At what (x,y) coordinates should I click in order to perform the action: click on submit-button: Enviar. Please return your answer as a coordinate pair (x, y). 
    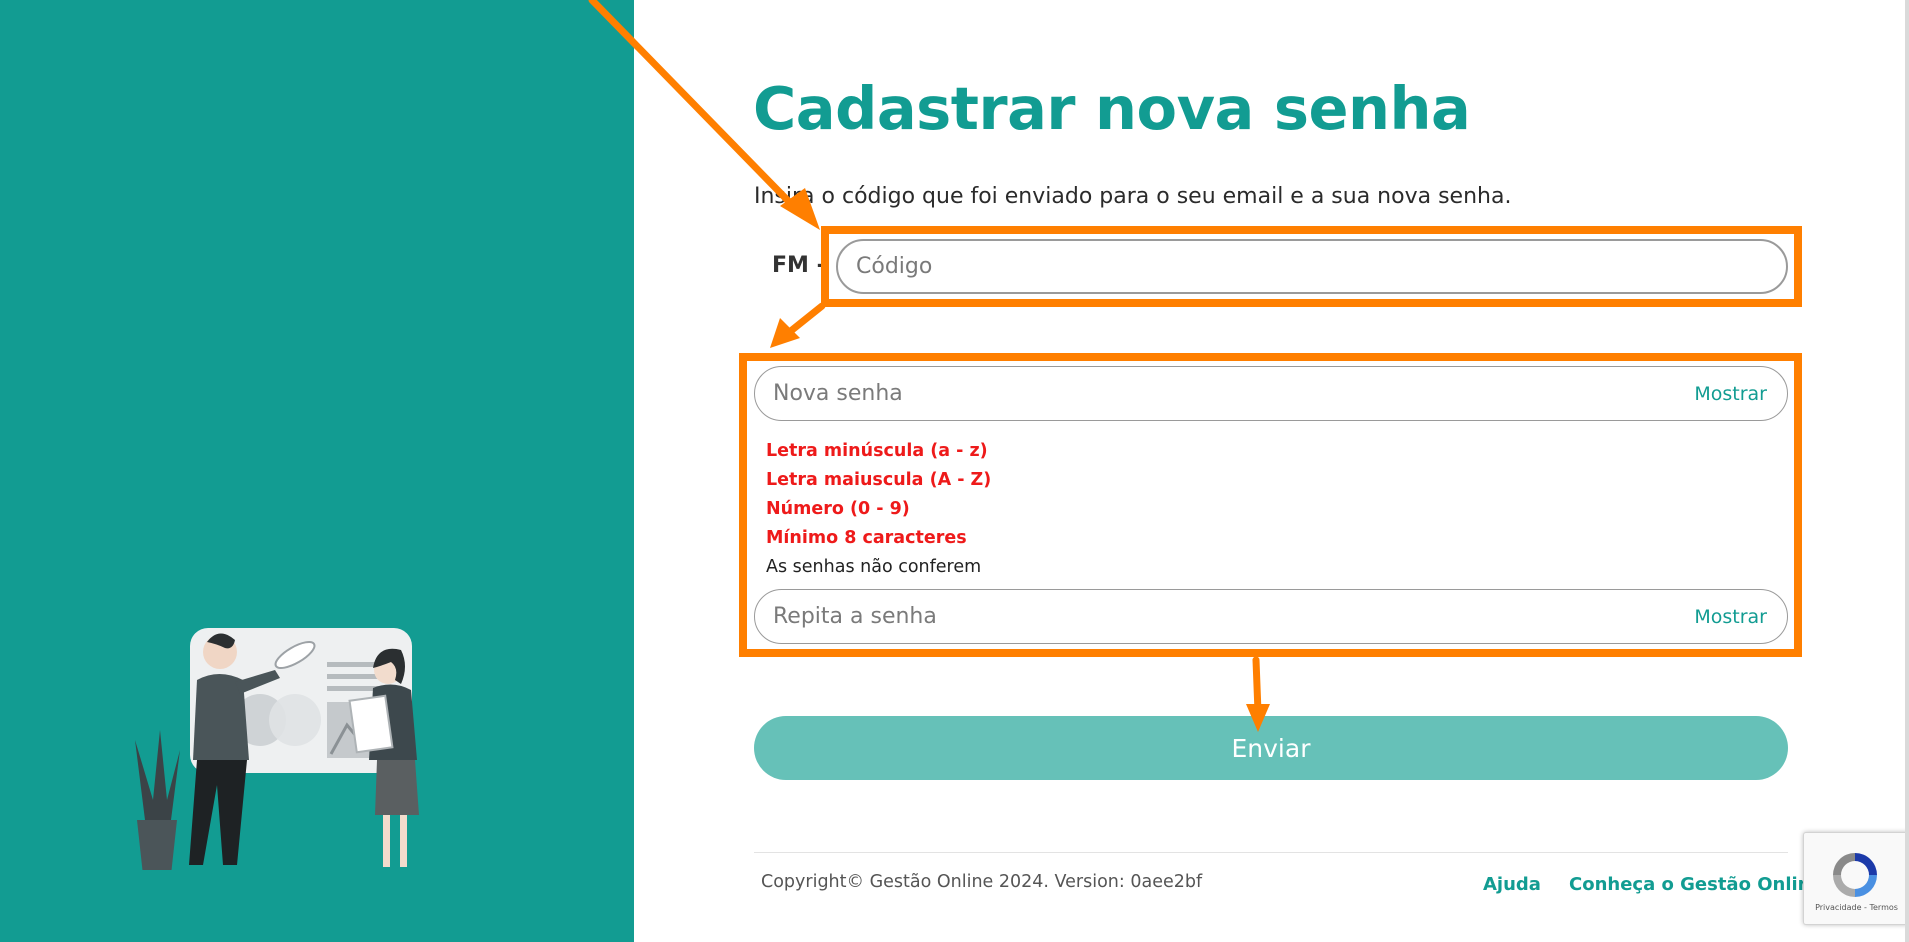
    Looking at the image, I should click on (1271, 748).